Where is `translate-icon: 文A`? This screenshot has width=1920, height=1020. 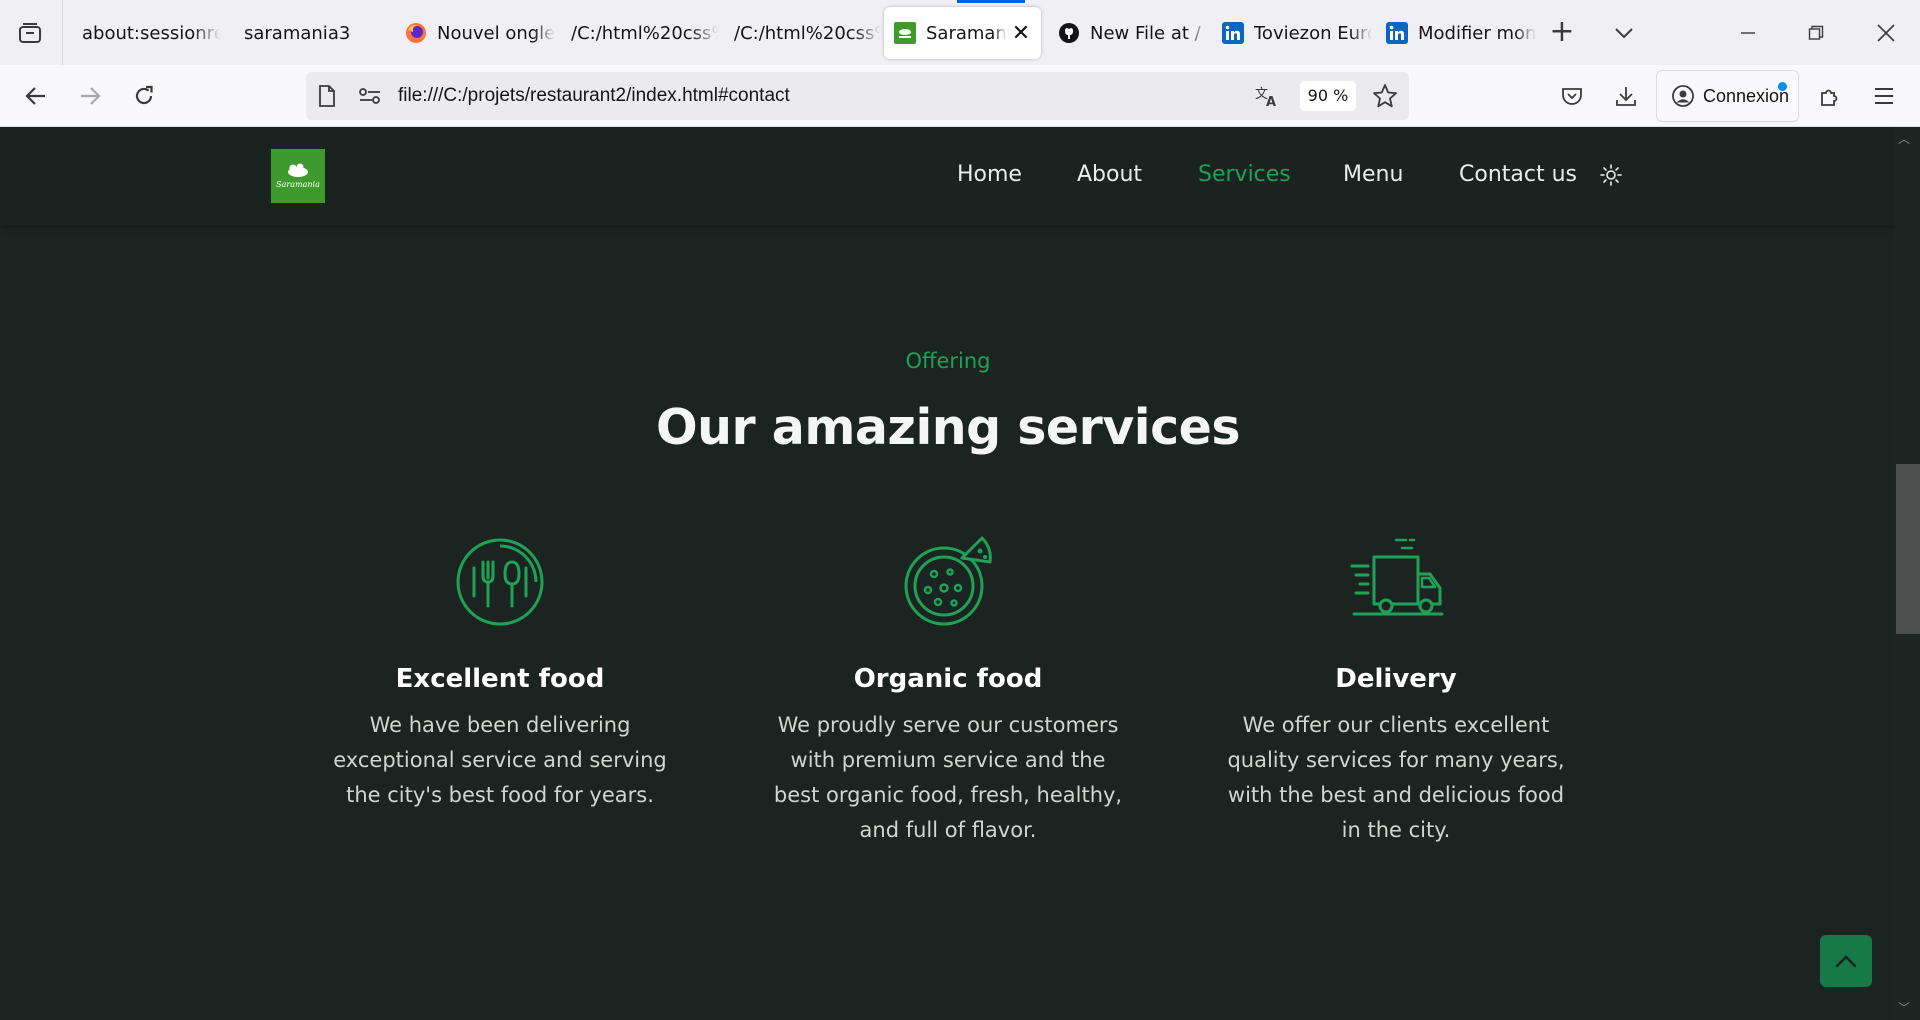 translate-icon: 文A is located at coordinates (1267, 98).